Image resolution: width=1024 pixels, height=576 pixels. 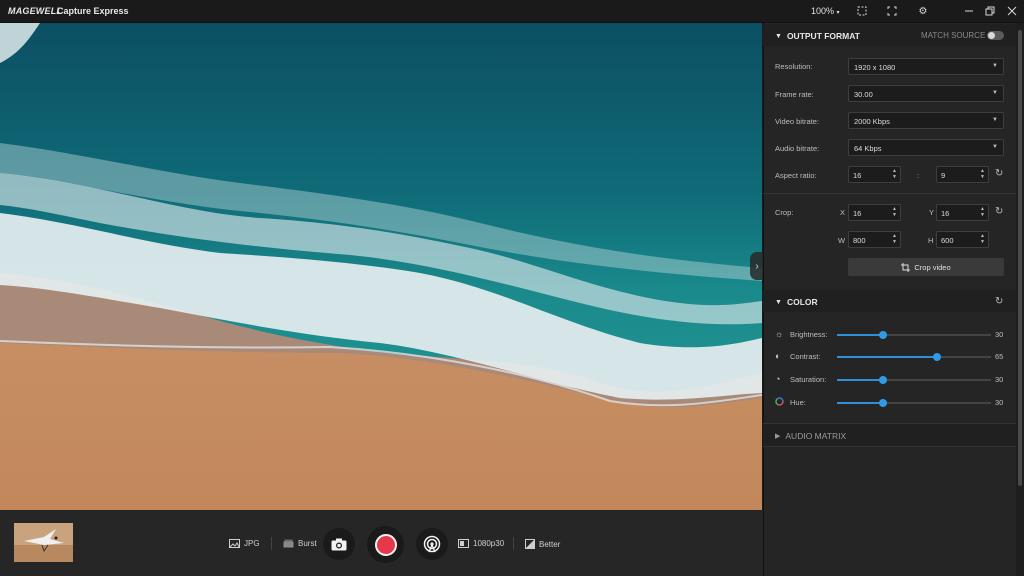 I want to click on contrast-icon: ◐, so click(x=778, y=356).